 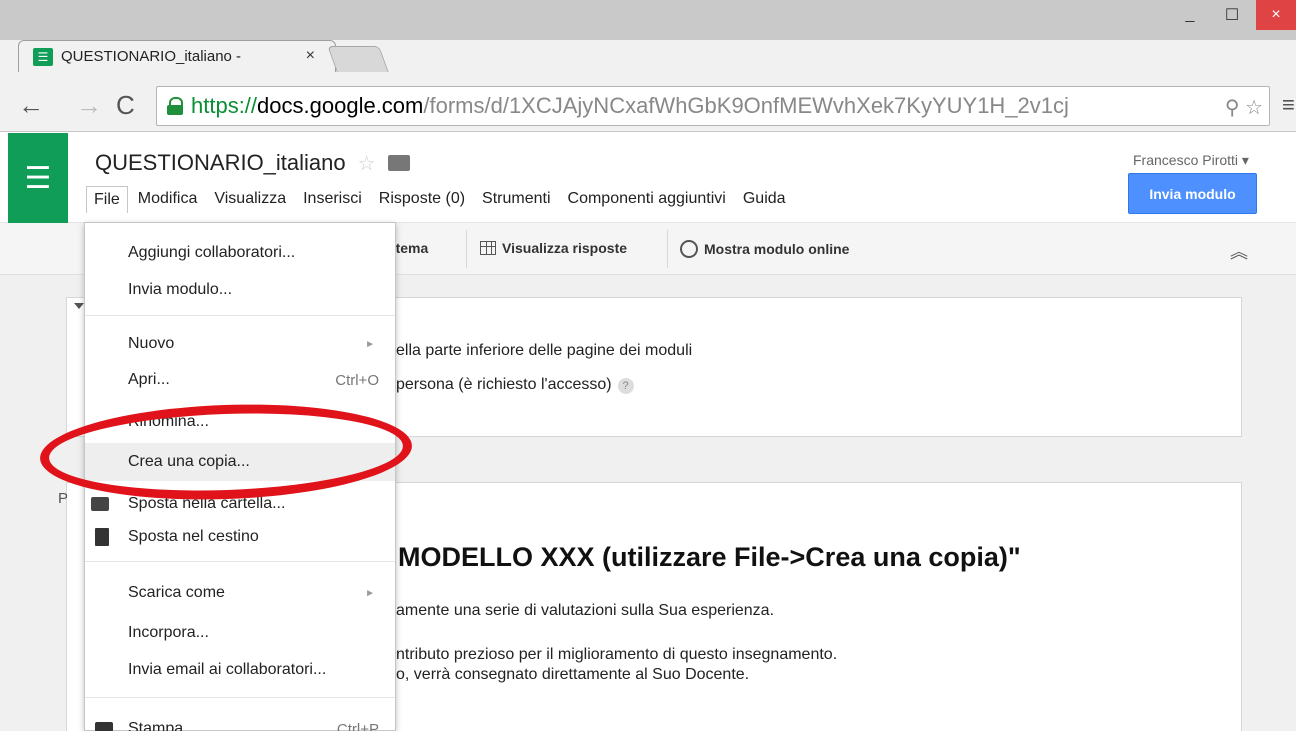 I want to click on menu-item-open: Apri... Ctrl+O, so click(x=240, y=380).